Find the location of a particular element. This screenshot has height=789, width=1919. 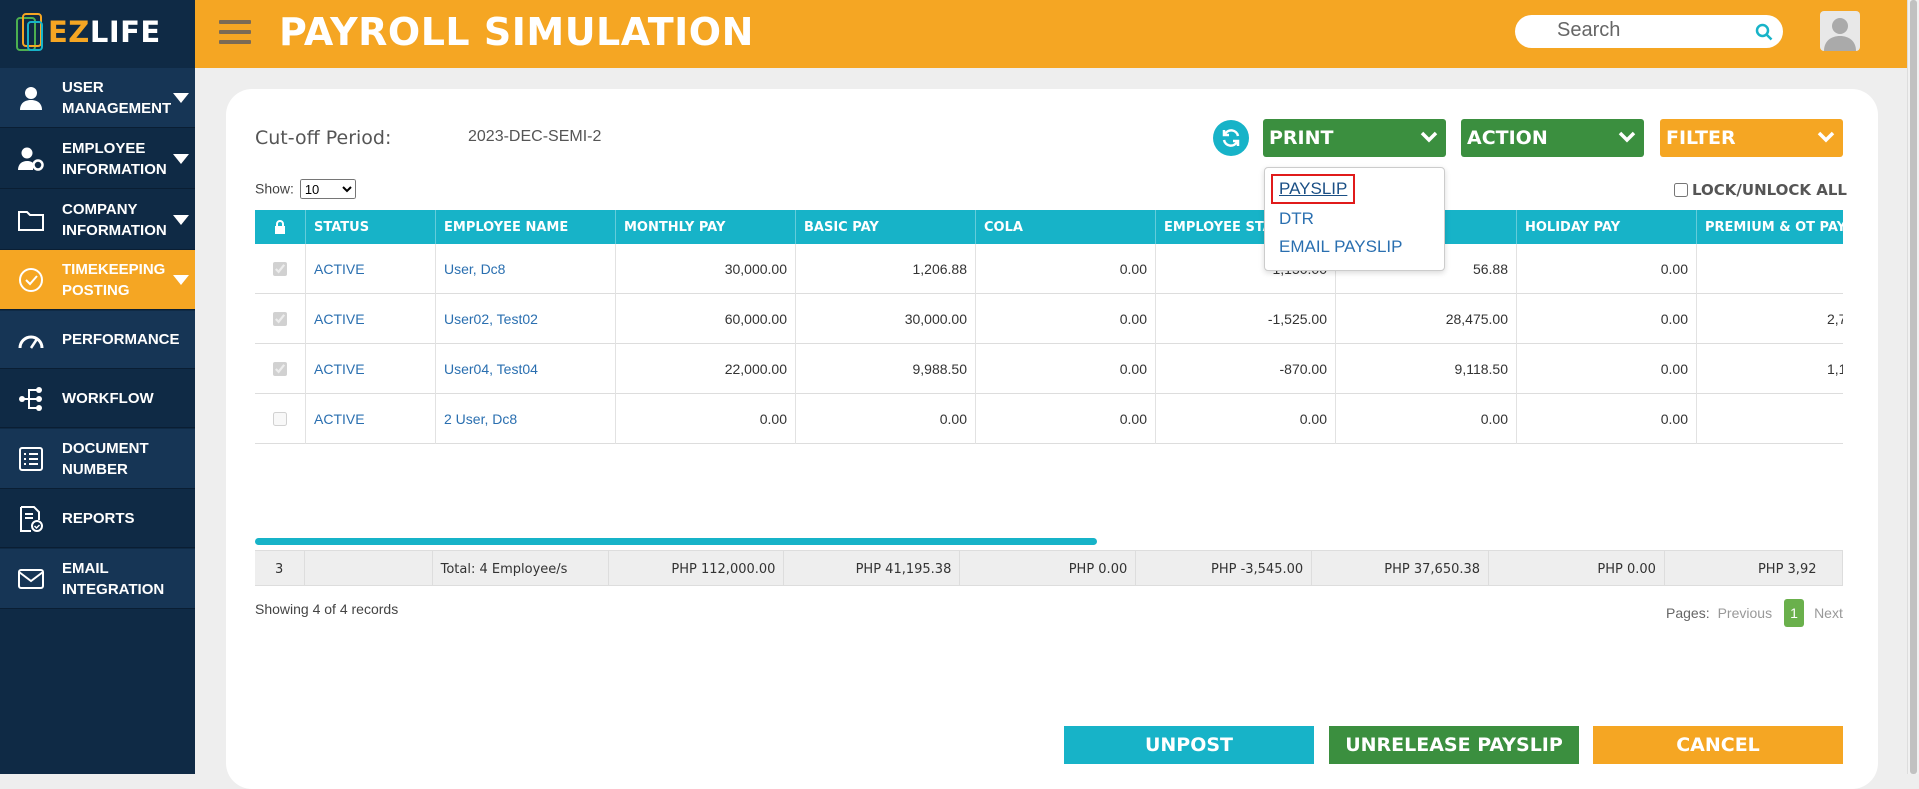

page-scrollbar-thumb is located at coordinates (1913, 387).